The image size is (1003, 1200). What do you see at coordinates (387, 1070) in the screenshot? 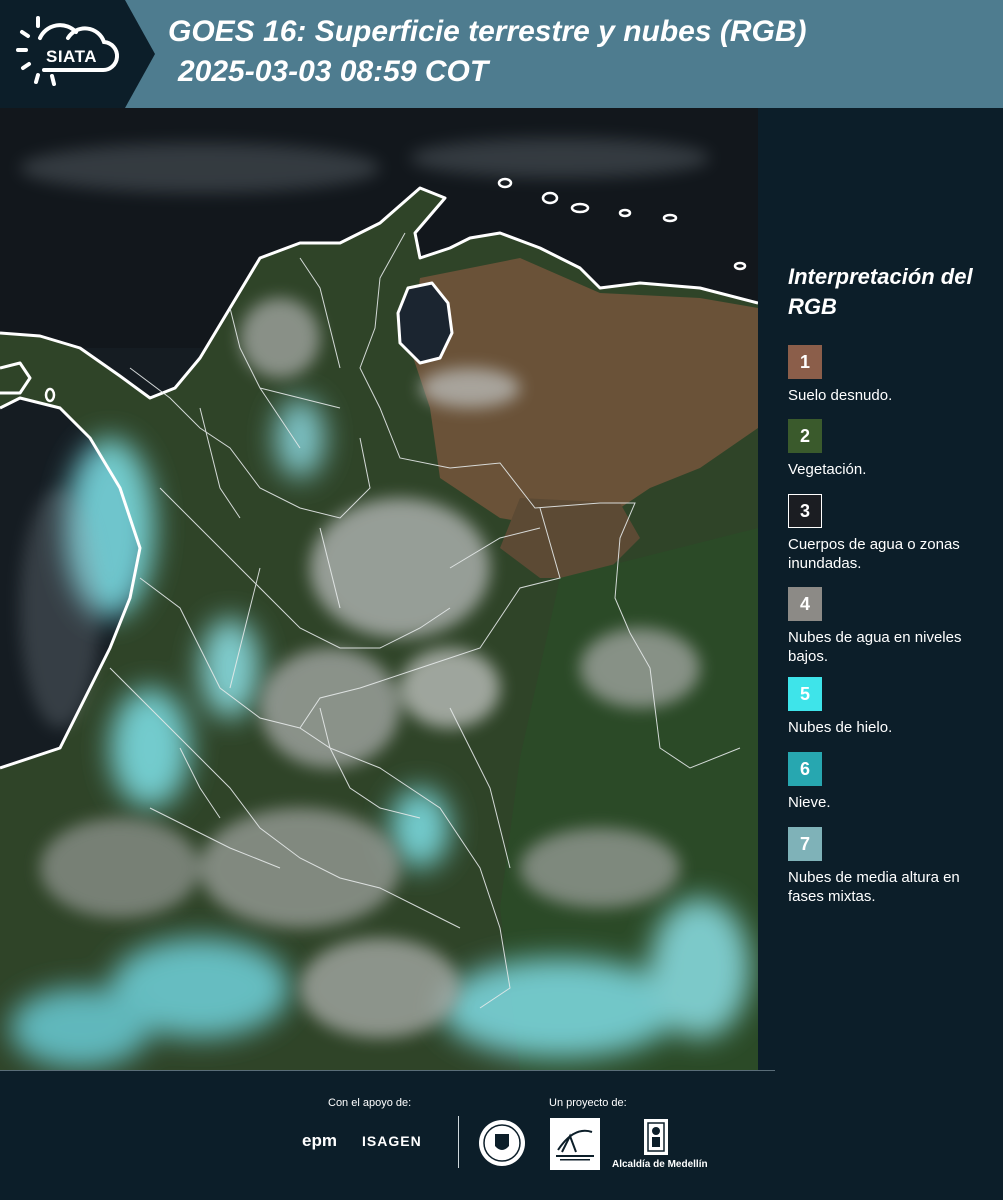
I see `footer-divider` at bounding box center [387, 1070].